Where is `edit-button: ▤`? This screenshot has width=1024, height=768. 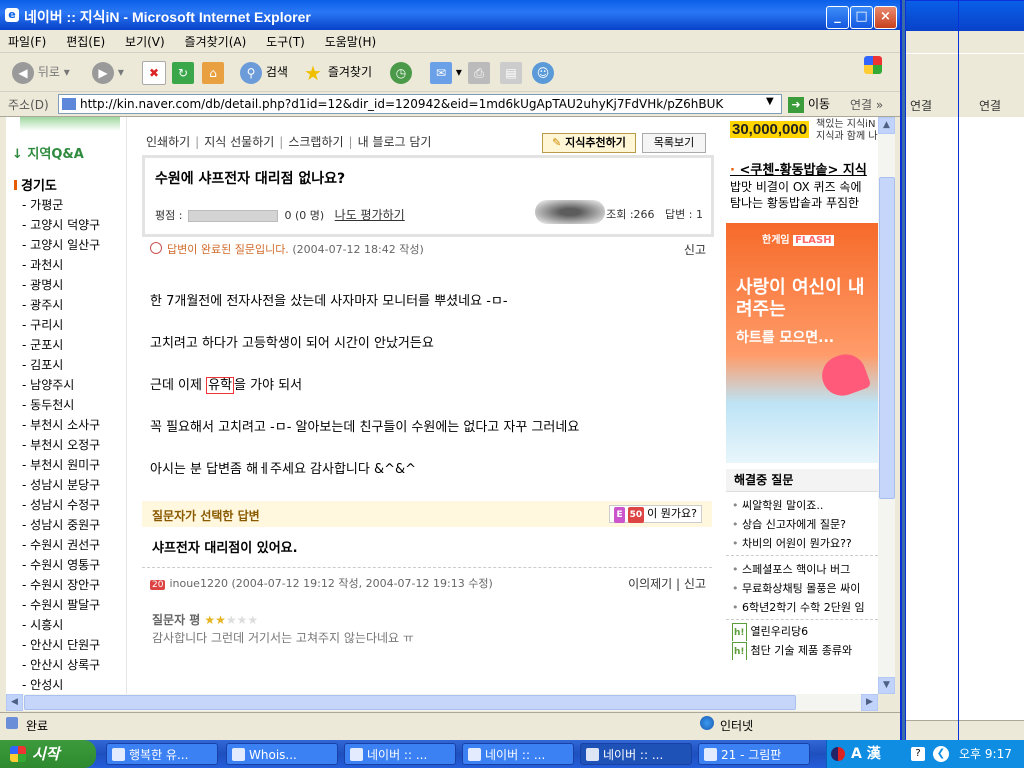
edit-button: ▤ is located at coordinates (511, 72).